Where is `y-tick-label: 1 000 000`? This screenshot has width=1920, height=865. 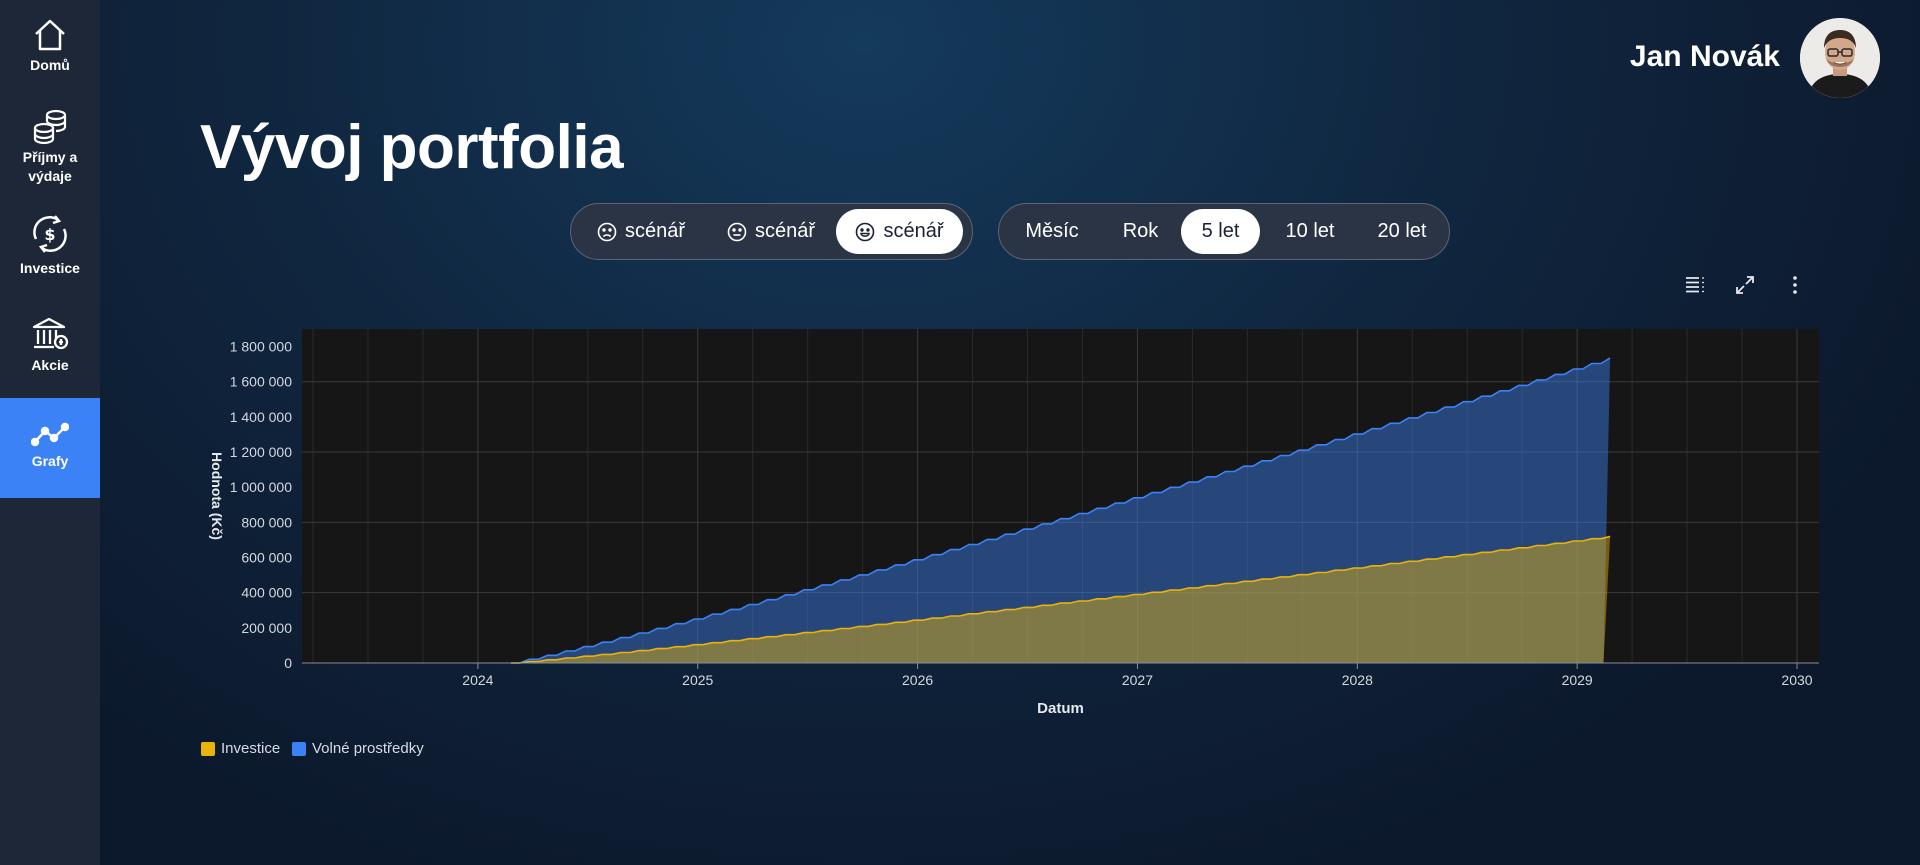 y-tick-label: 1 000 000 is located at coordinates (261, 487).